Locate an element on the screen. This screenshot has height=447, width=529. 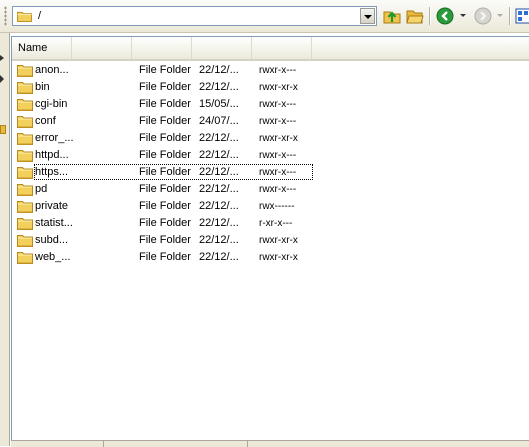
back-dropdown-icon is located at coordinates (463, 15).